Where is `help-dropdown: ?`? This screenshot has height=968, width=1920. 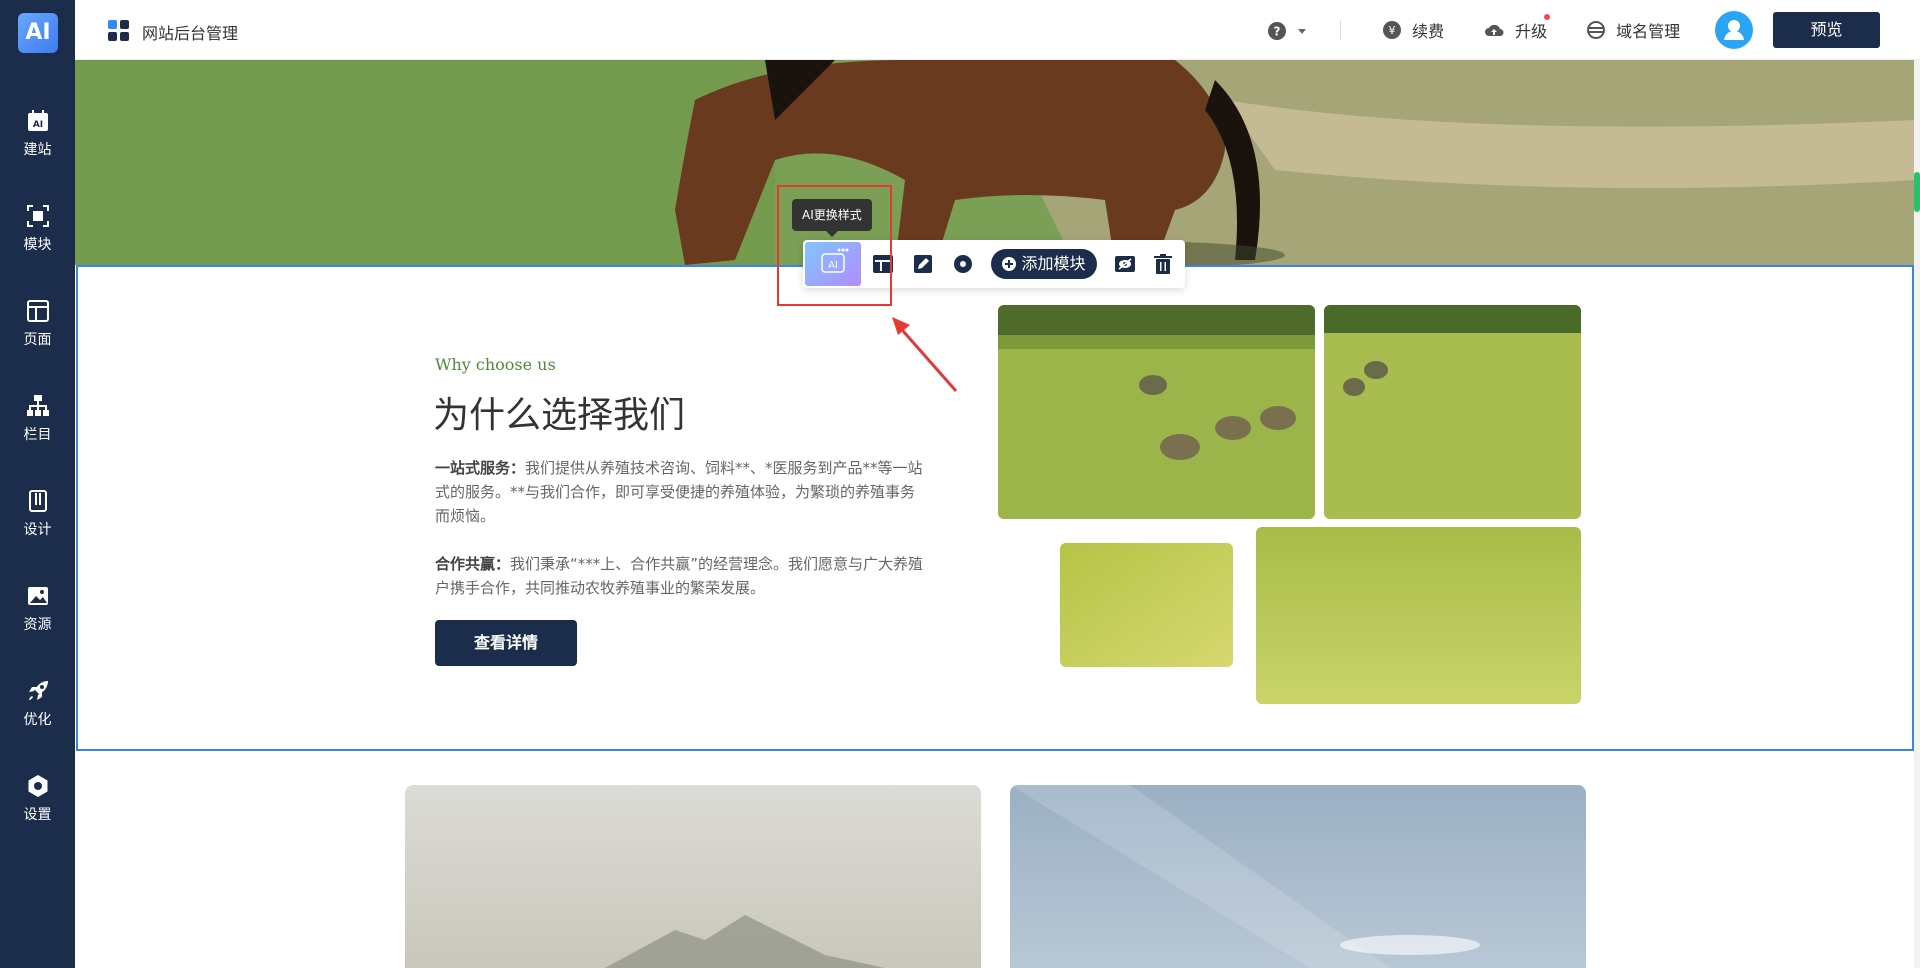 help-dropdown: ? is located at coordinates (1287, 30).